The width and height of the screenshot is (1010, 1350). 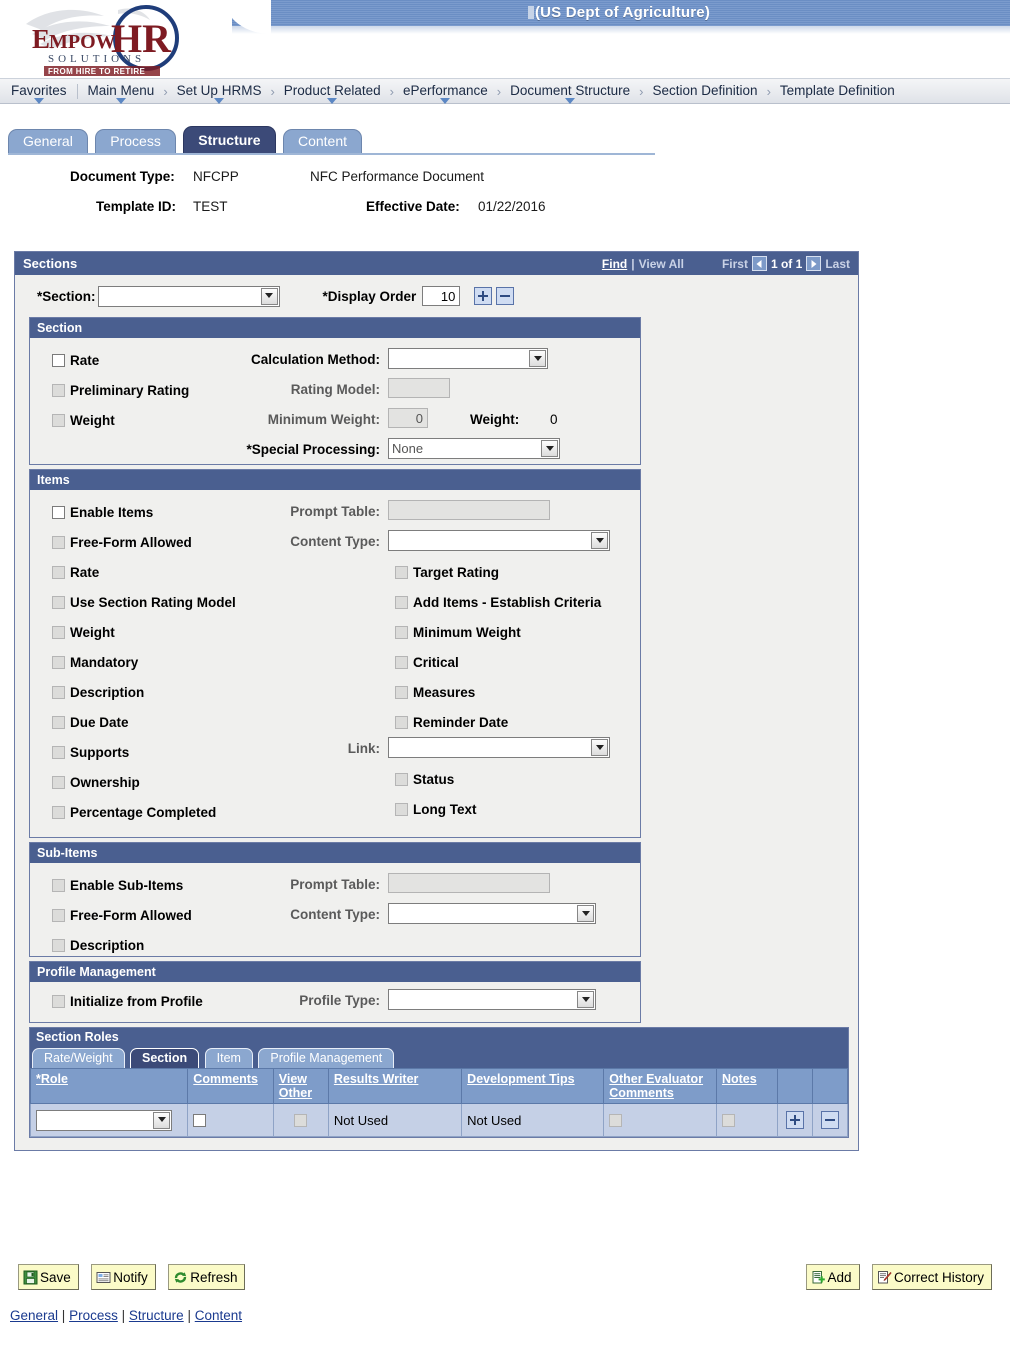 What do you see at coordinates (136, 206) in the screenshot?
I see `template-id-label: Template ID:` at bounding box center [136, 206].